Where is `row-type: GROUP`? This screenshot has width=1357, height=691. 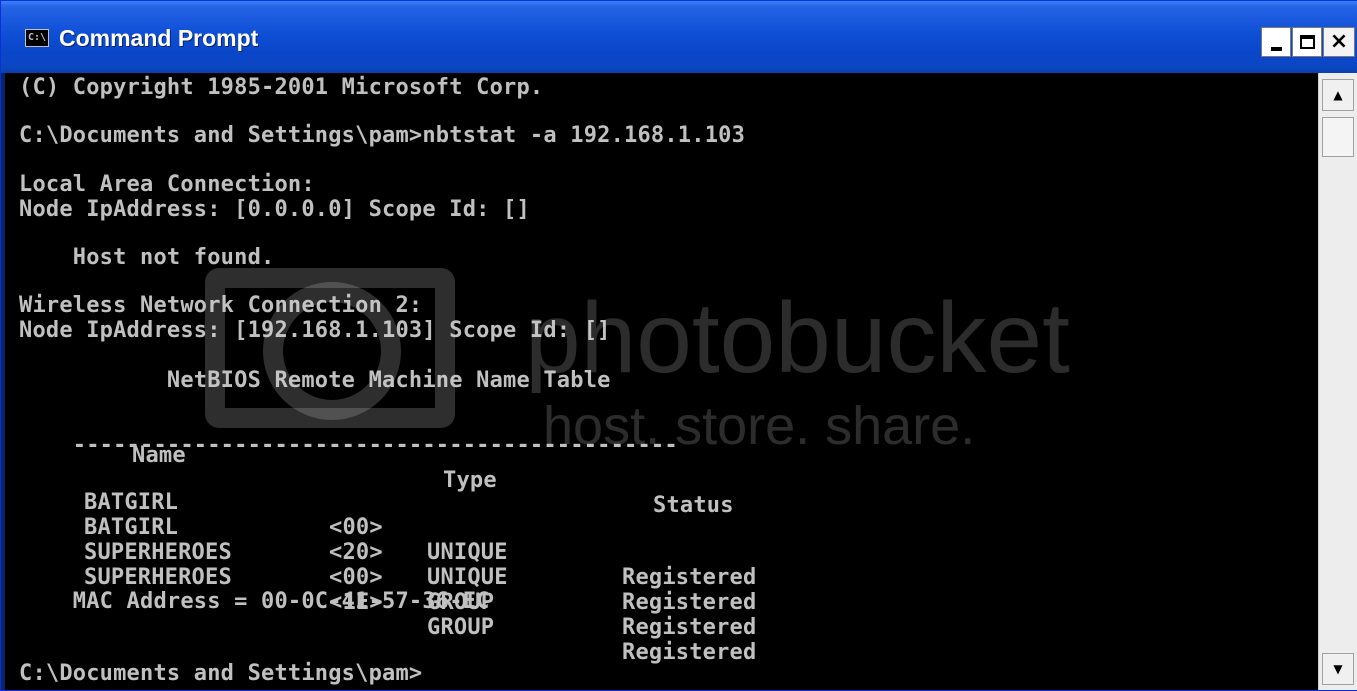 row-type: GROUP is located at coordinates (461, 627).